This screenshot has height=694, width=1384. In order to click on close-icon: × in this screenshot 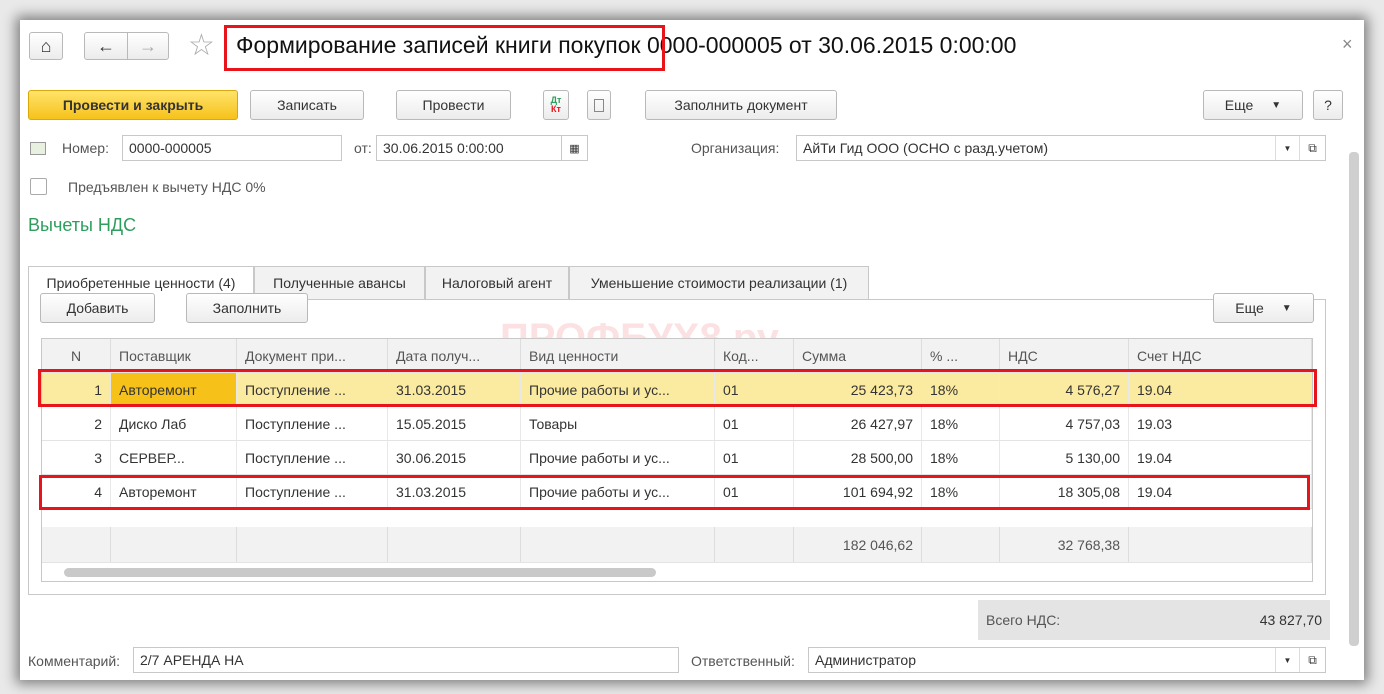, I will do `click(1347, 44)`.